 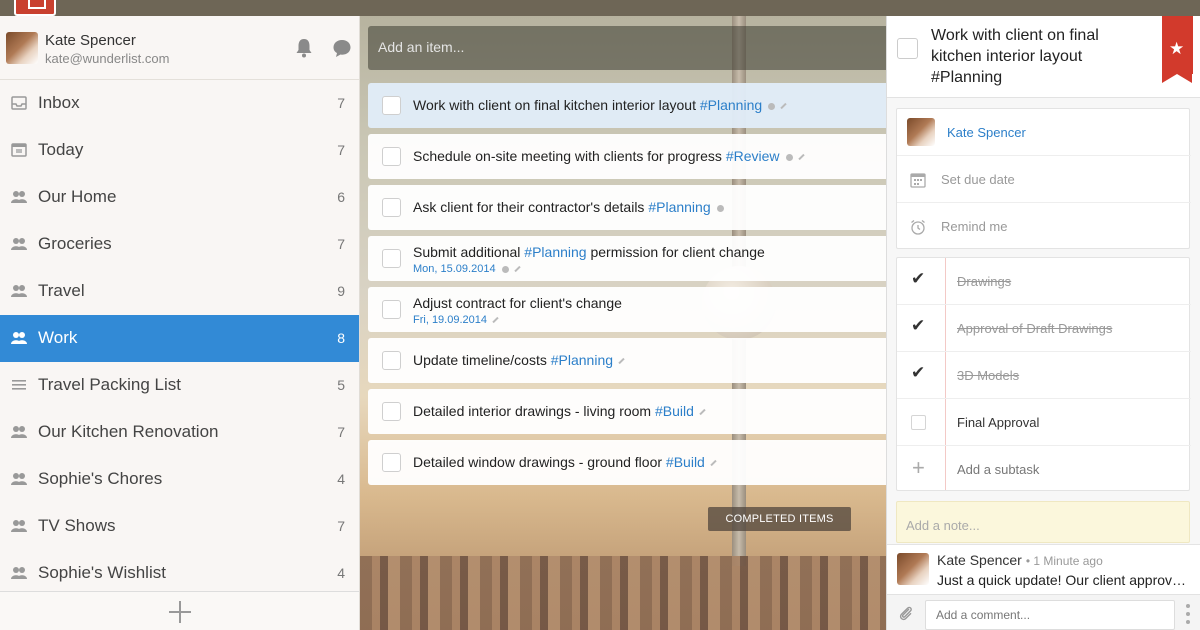 What do you see at coordinates (179, 150) in the screenshot?
I see `sidebar-item-today: Today 7` at bounding box center [179, 150].